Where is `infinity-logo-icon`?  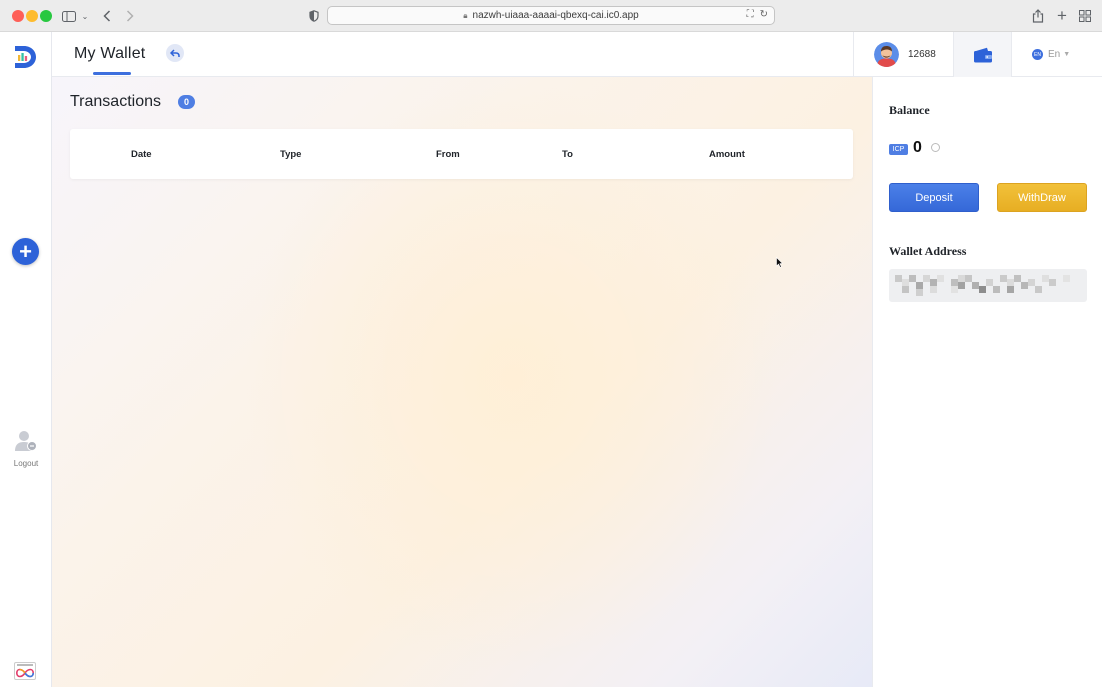 infinity-logo-icon is located at coordinates (25, 673).